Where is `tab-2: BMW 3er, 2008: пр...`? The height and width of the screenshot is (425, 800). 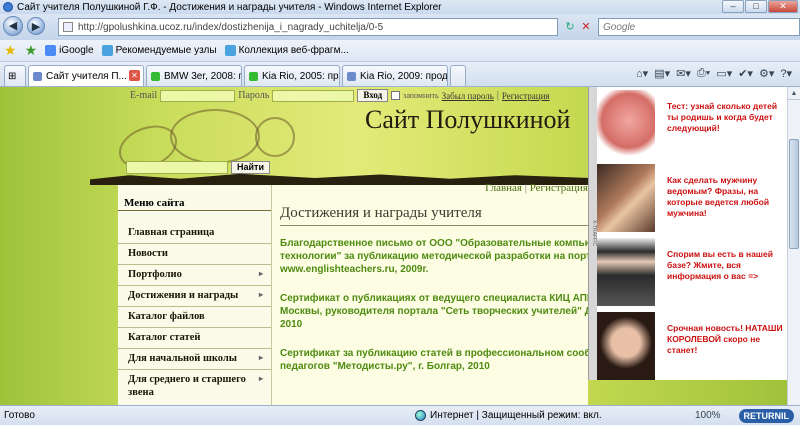
tab-2: BMW 3er, 2008: пр... is located at coordinates (194, 75).